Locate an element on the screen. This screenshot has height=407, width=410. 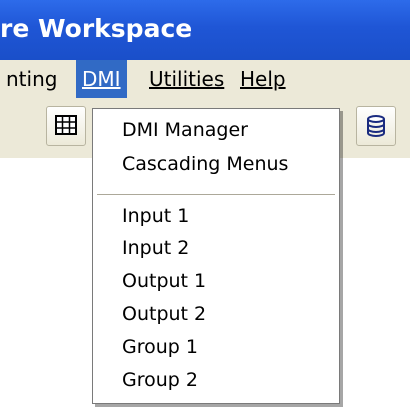
database-button is located at coordinates (376, 126).